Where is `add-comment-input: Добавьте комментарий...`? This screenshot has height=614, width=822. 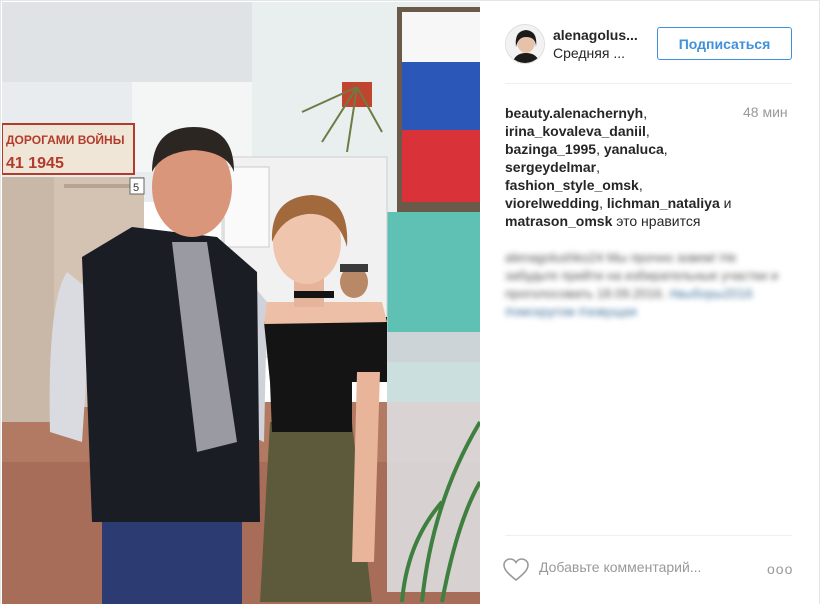 add-comment-input: Добавьте комментарий... is located at coordinates (639, 567).